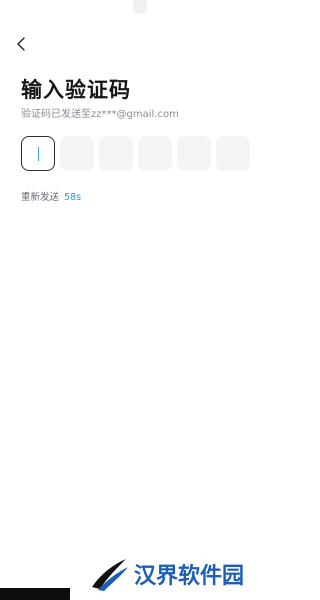 This screenshot has width=320, height=600. I want to click on chevron-left-icon, so click(21, 44).